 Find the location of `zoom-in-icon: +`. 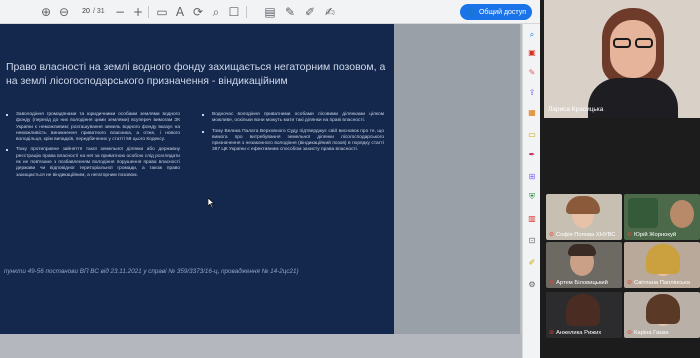

zoom-in-icon: + is located at coordinates (138, 12).